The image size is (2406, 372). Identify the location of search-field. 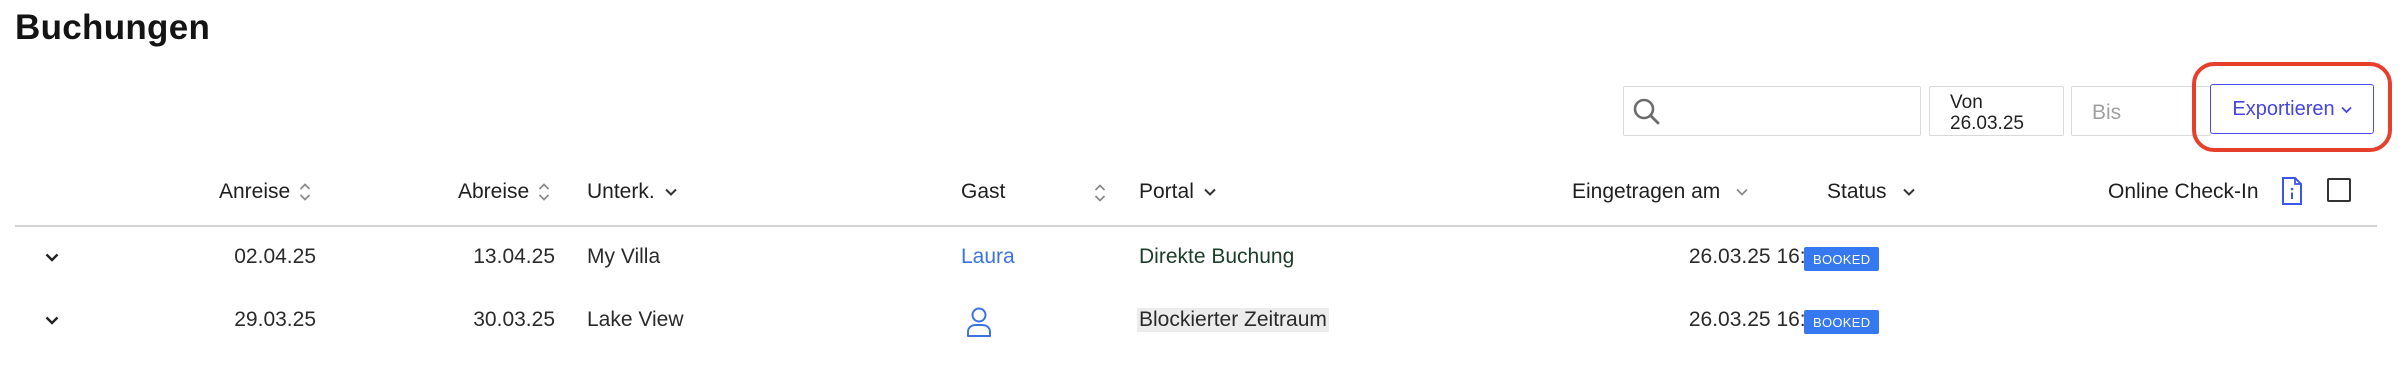
(1772, 111).